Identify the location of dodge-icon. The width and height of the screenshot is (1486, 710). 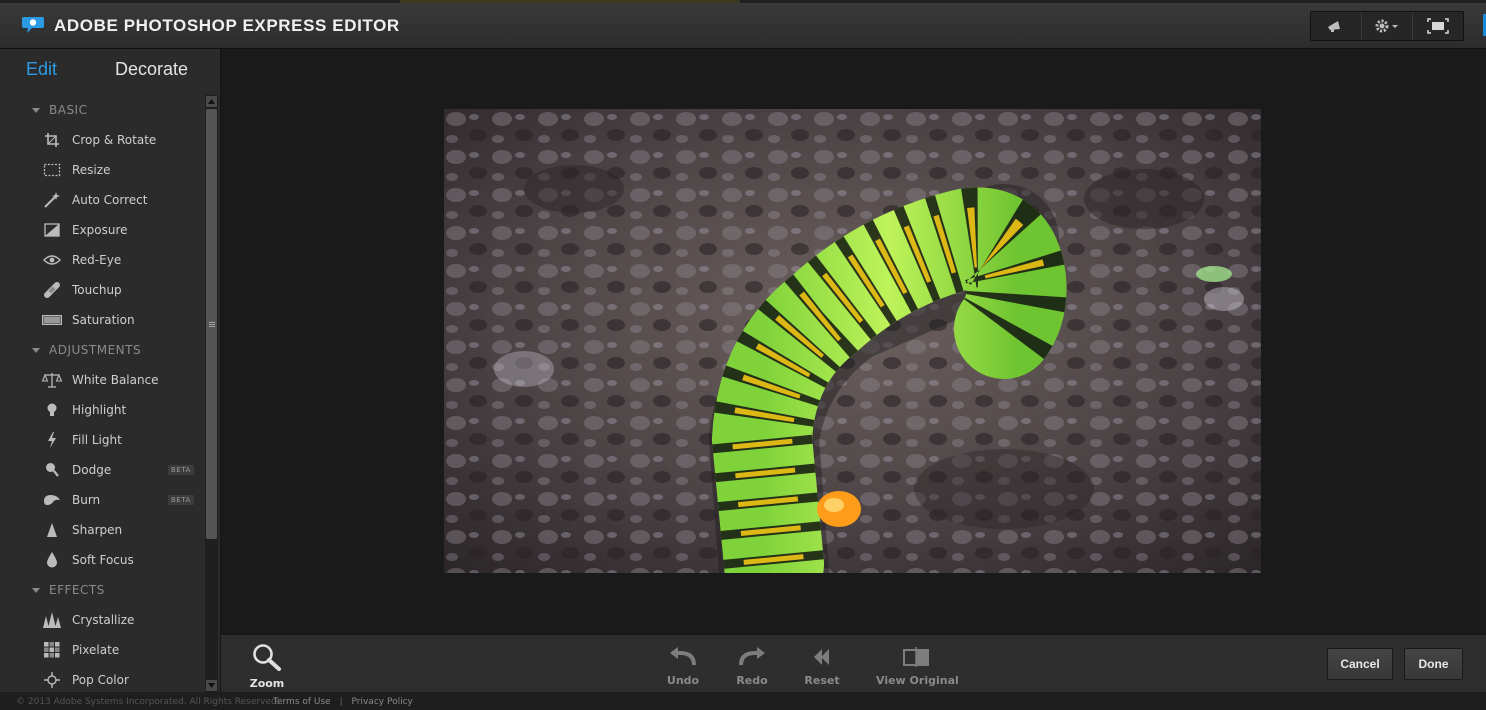
(52, 470).